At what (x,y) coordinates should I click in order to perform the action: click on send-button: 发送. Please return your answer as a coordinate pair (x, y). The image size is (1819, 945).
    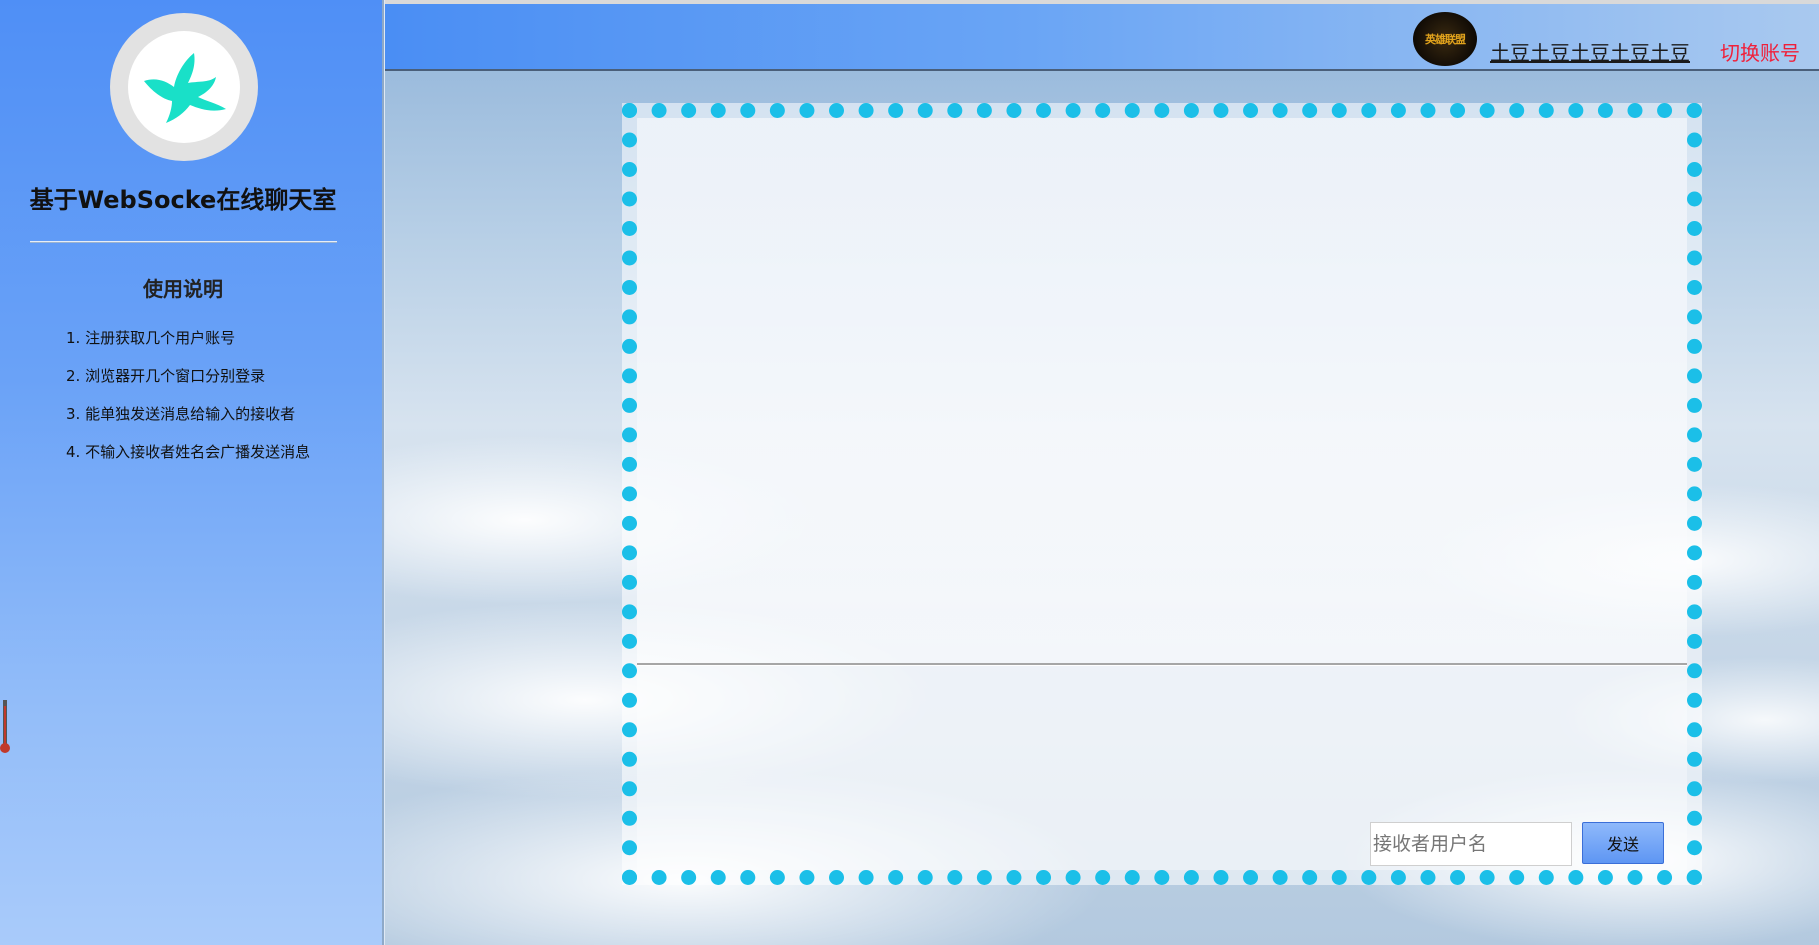
    Looking at the image, I should click on (1623, 843).